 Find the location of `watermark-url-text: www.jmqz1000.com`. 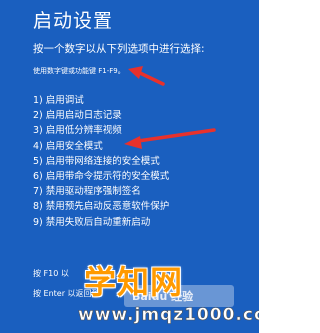

watermark-url-text: www.jmqz1000.com is located at coordinates (168, 315).